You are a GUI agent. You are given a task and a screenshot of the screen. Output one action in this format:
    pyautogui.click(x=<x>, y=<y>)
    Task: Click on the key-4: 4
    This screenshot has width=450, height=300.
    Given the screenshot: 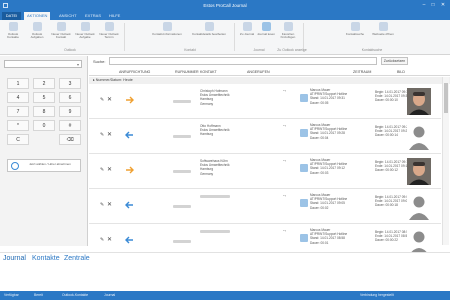 What is the action you would take?
    pyautogui.click(x=18, y=97)
    